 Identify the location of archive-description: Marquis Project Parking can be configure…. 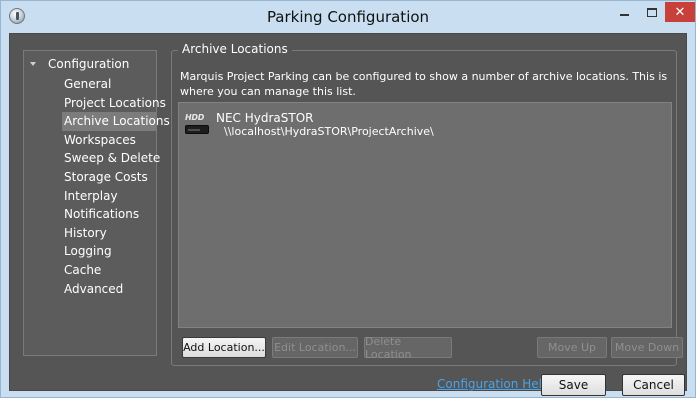
(424, 84).